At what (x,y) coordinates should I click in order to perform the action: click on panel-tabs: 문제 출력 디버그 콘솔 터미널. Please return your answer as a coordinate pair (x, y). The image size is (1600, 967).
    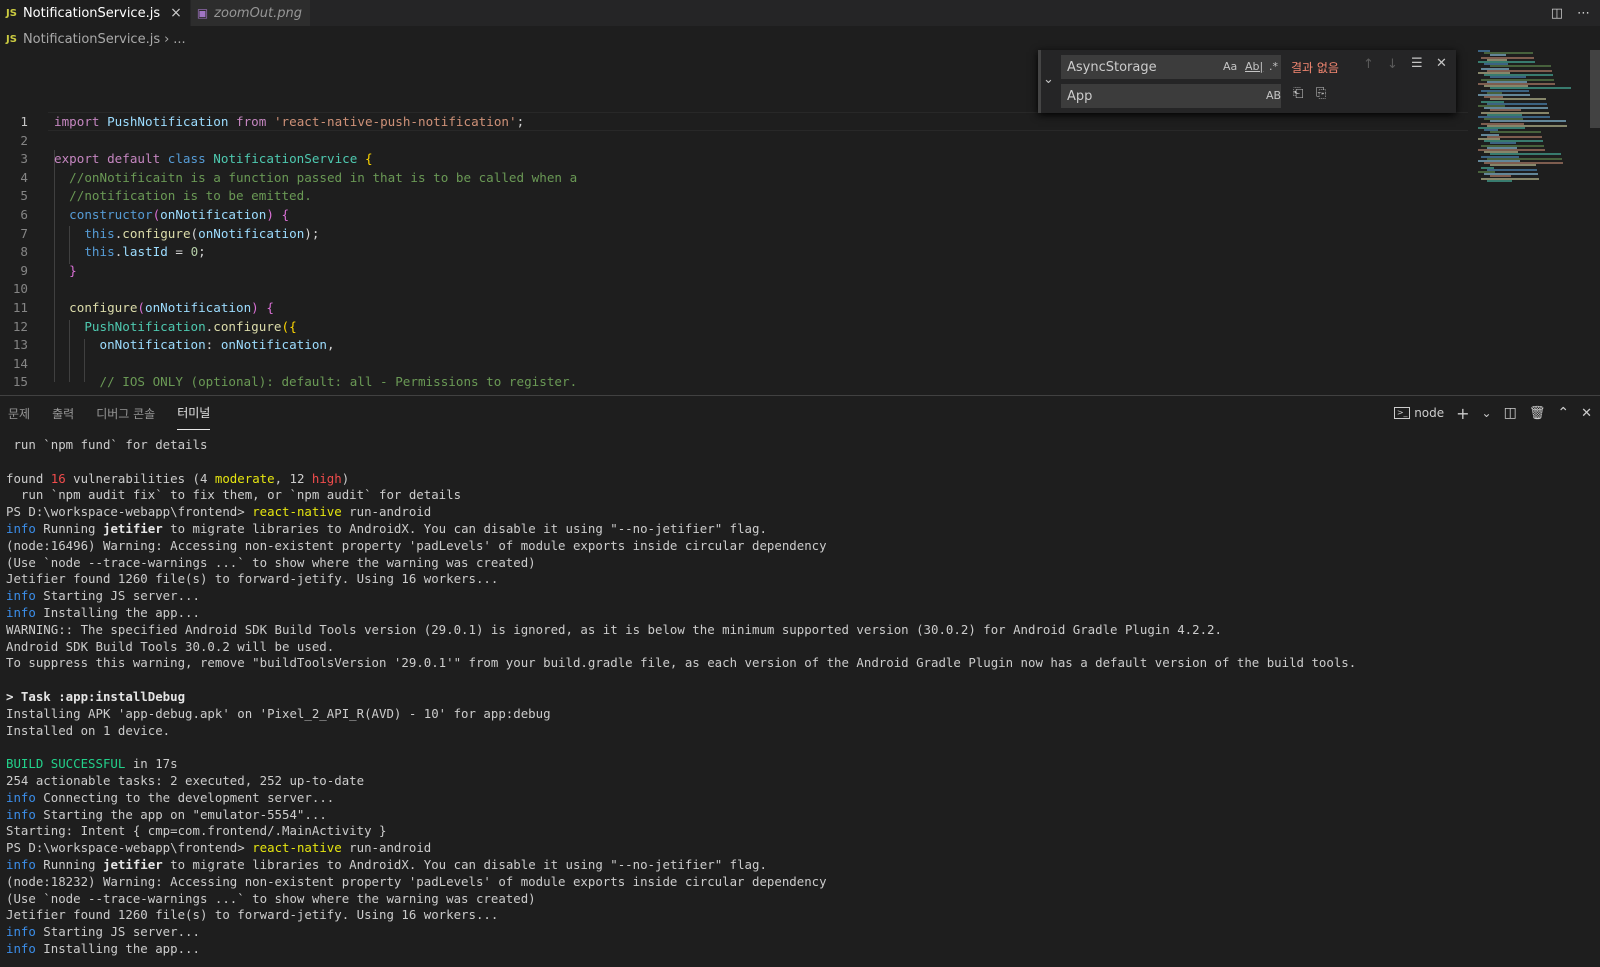
    Looking at the image, I should click on (112, 413).